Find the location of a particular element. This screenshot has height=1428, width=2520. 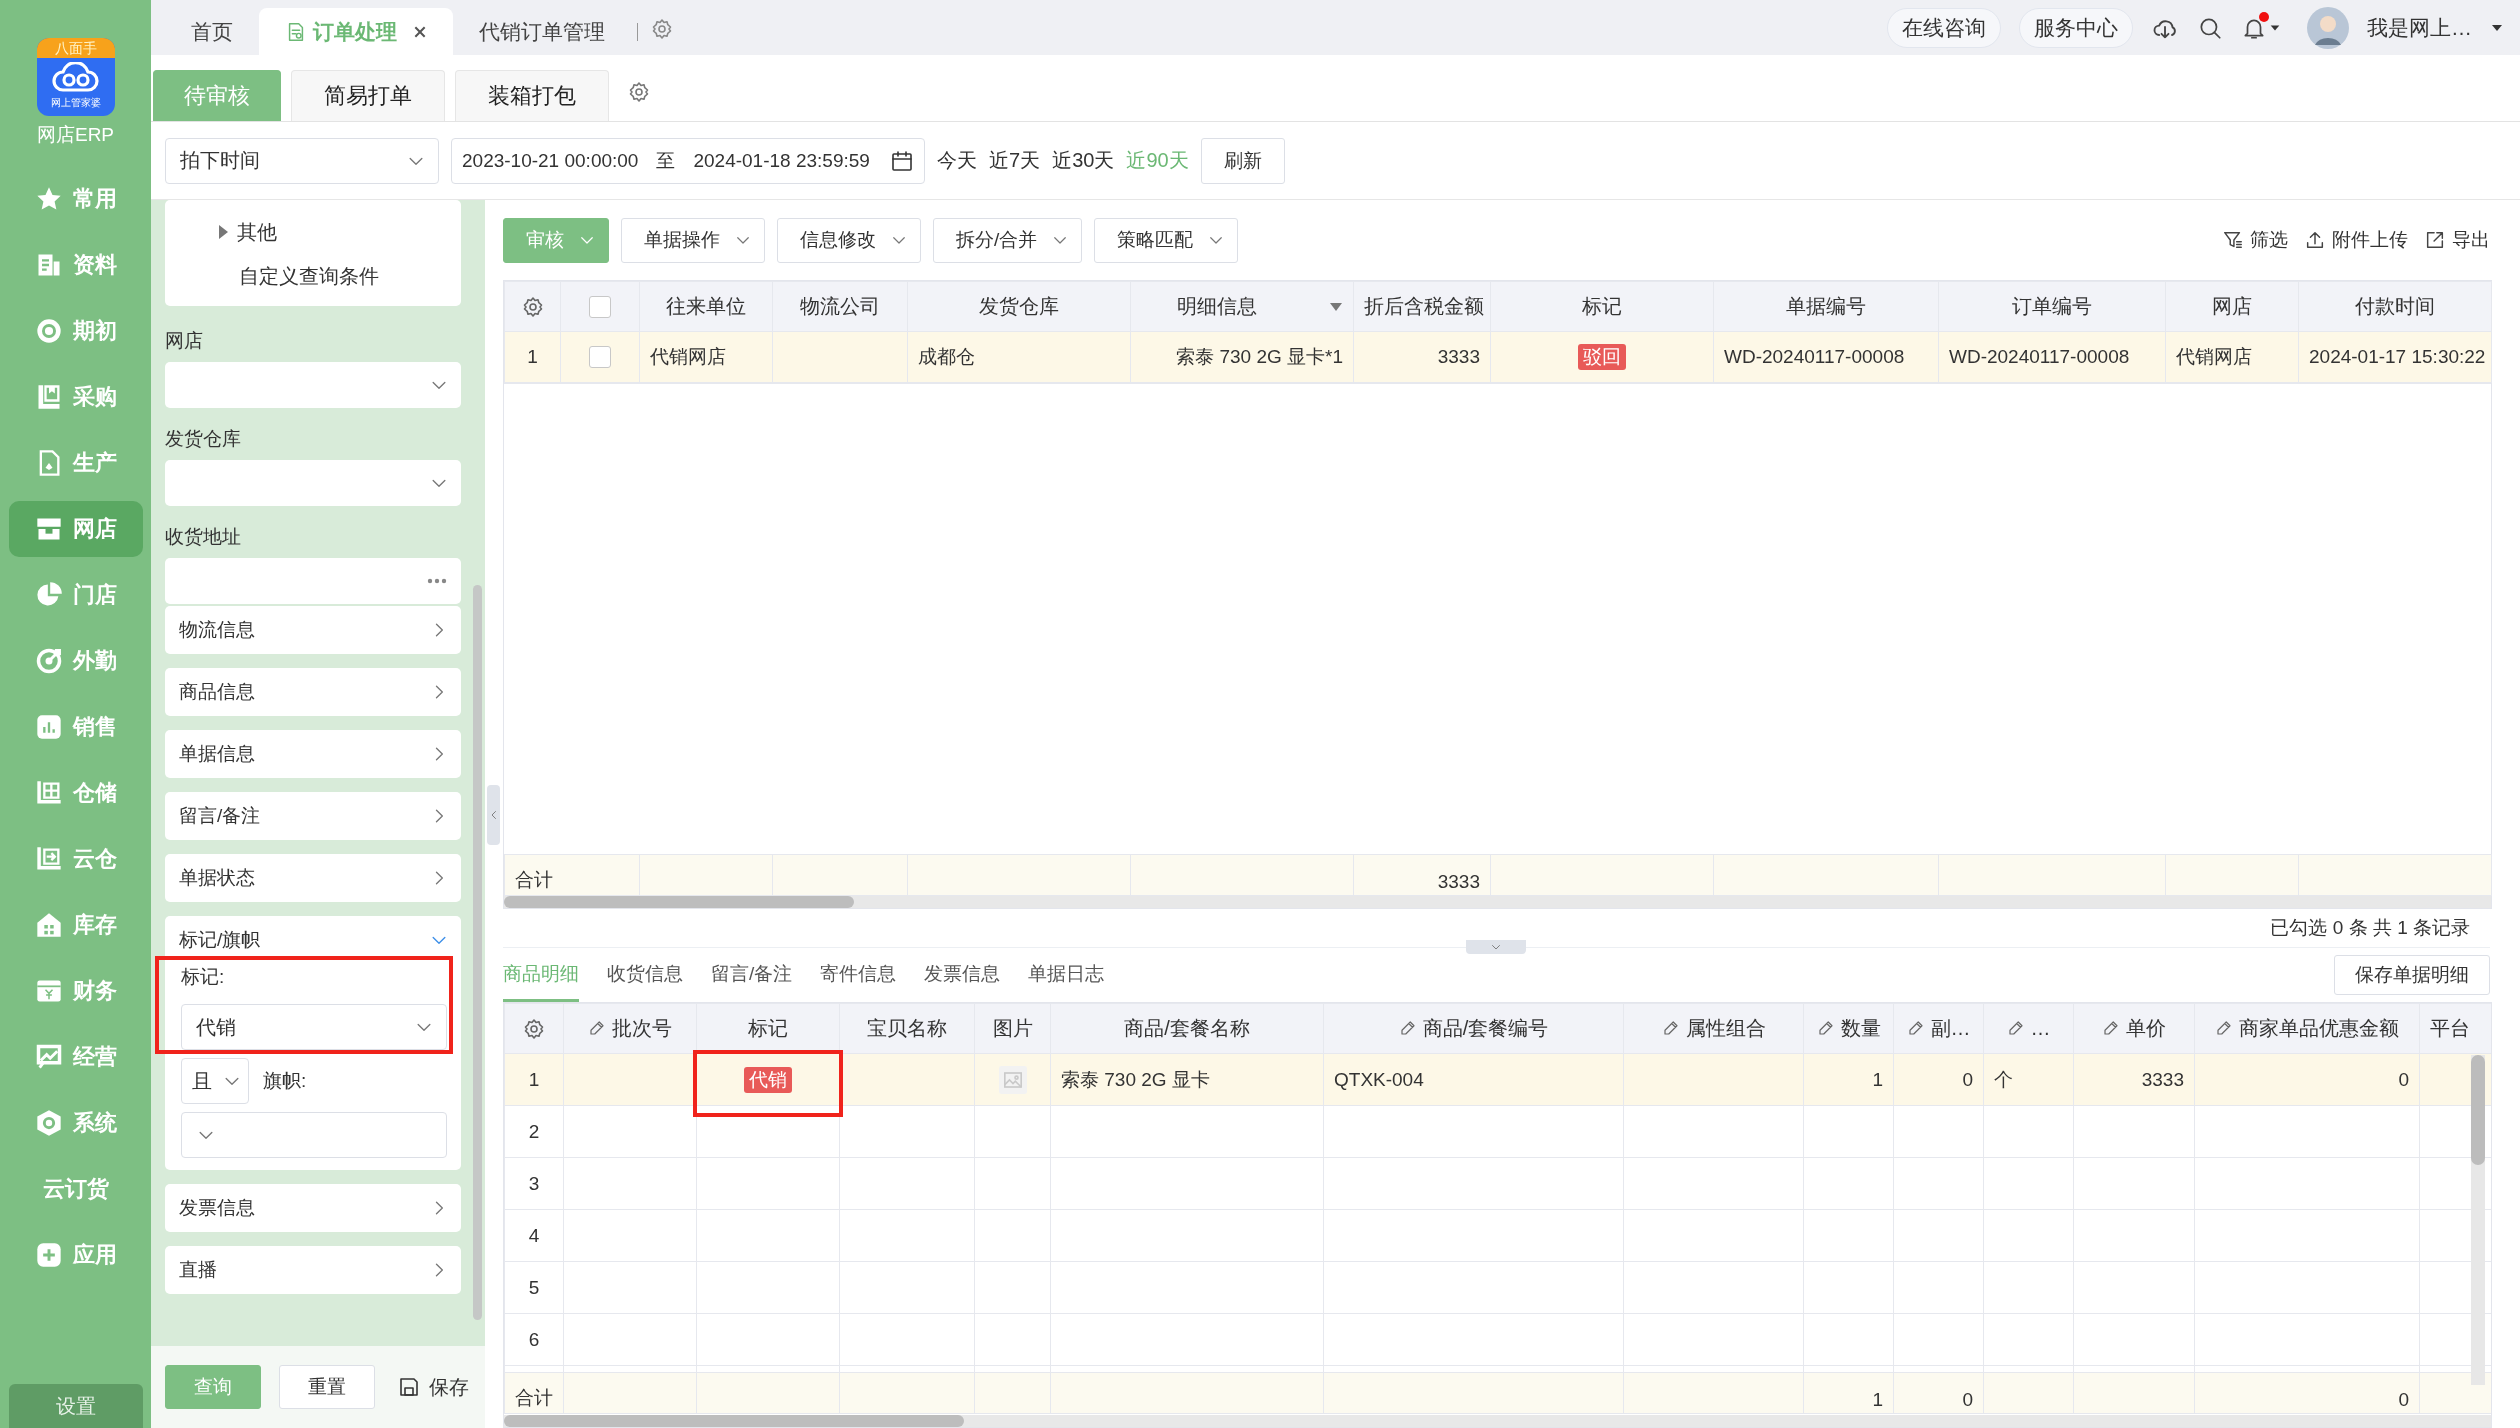

quick-range-link: 今天 is located at coordinates (957, 160).